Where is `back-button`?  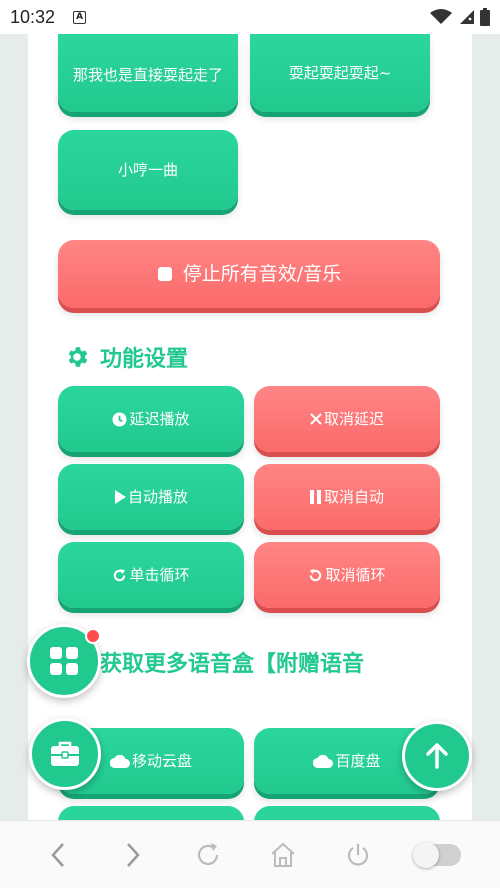 back-button is located at coordinates (58, 855).